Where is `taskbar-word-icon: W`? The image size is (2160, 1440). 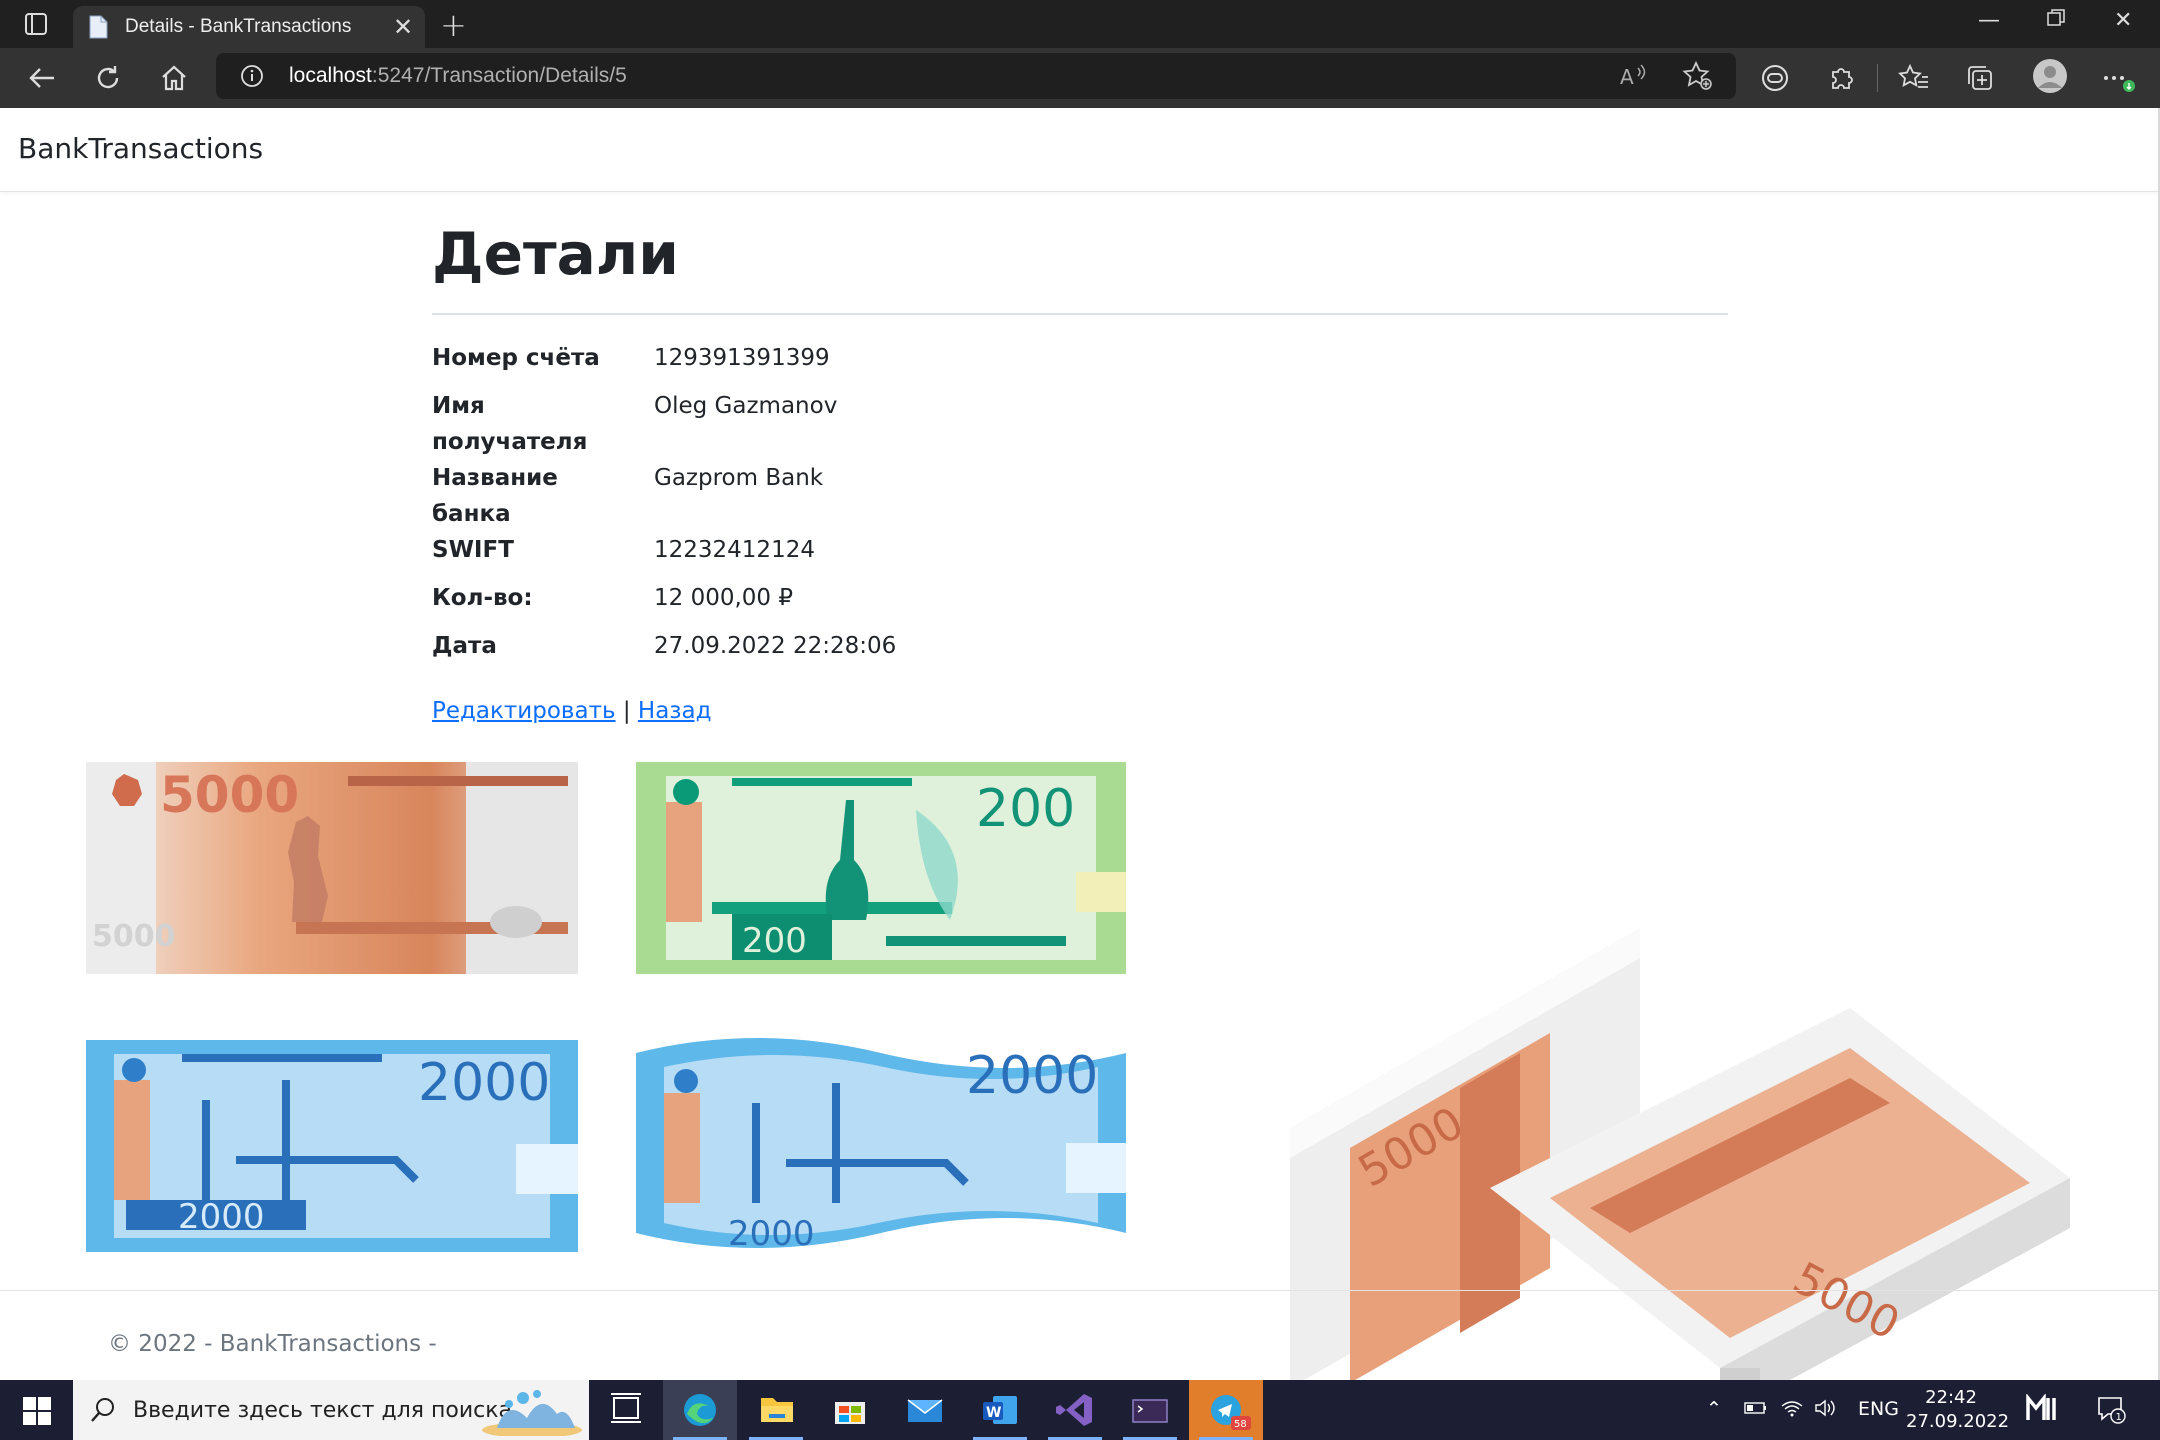
taskbar-word-icon: W is located at coordinates (1000, 1410).